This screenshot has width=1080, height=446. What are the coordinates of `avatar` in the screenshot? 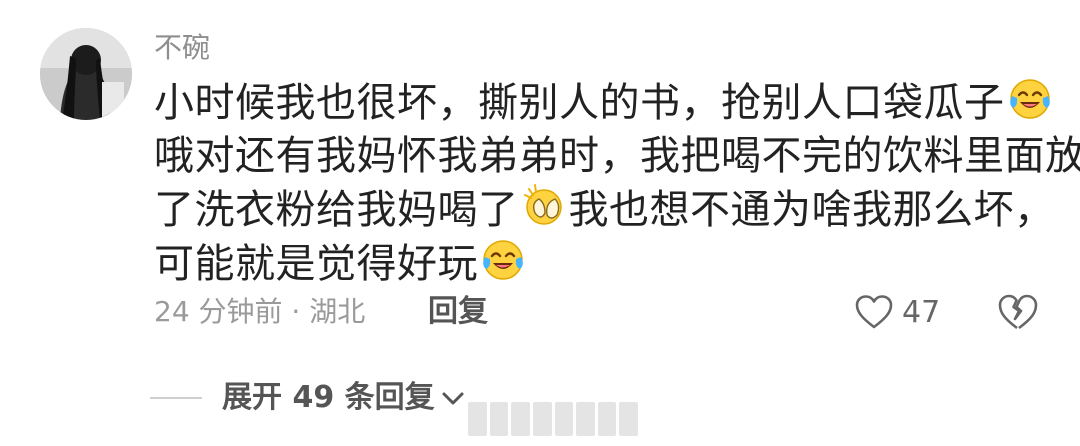 It's located at (86, 74).